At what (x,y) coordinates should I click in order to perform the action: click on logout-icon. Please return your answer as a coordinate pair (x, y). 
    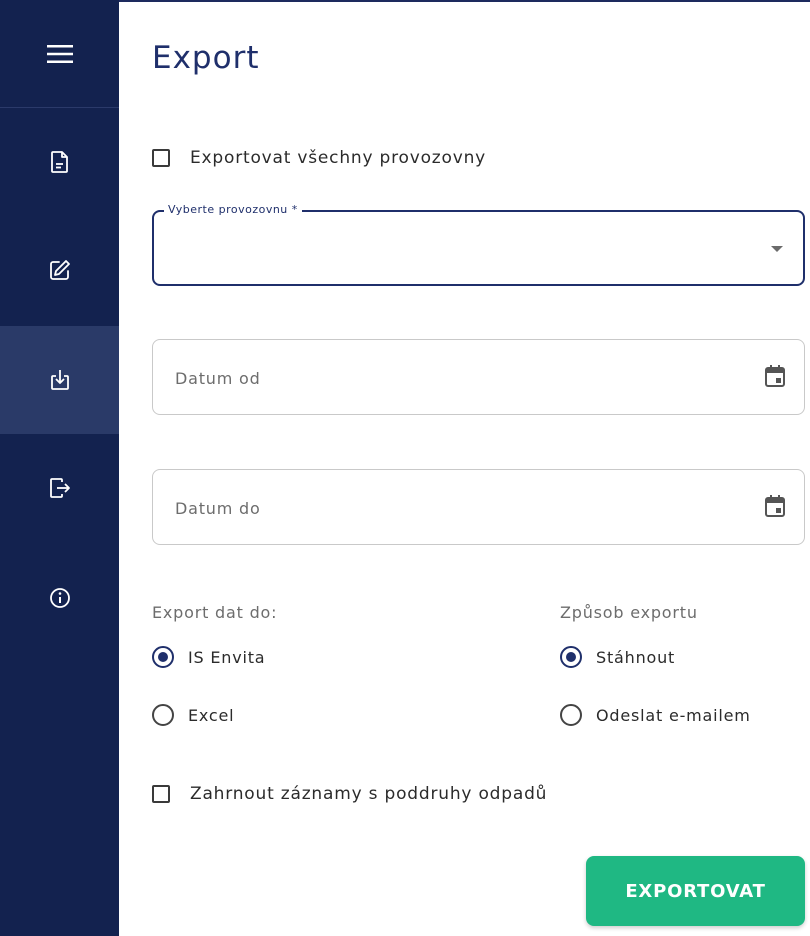
    Looking at the image, I should click on (59, 488).